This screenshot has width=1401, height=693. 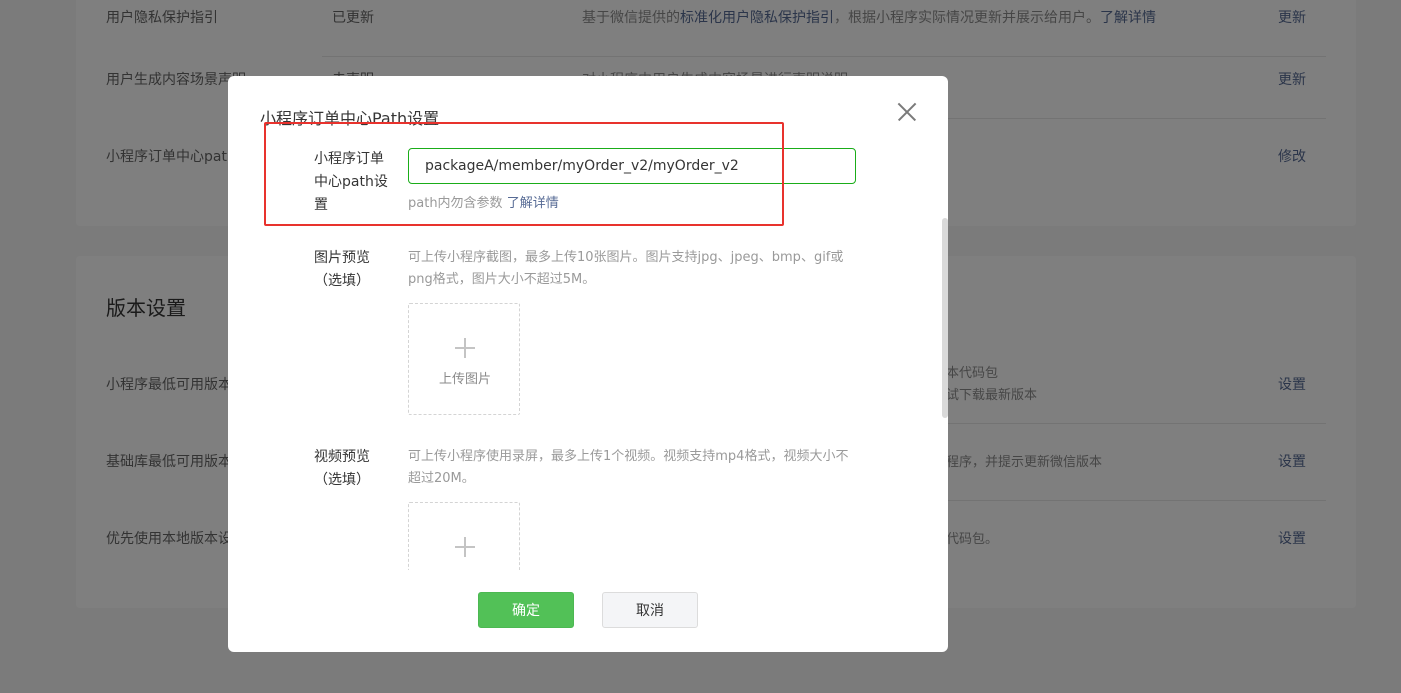 What do you see at coordinates (588, 611) in the screenshot?
I see `dialog-footer: 确定 取消` at bounding box center [588, 611].